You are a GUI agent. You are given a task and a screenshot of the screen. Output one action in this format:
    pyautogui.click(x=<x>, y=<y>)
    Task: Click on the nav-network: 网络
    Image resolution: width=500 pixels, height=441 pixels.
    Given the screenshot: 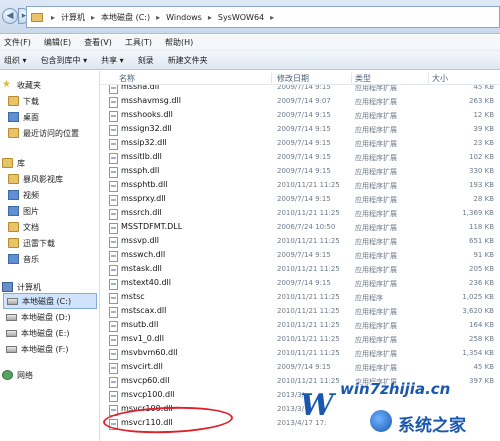 What is the action you would take?
    pyautogui.click(x=17, y=375)
    